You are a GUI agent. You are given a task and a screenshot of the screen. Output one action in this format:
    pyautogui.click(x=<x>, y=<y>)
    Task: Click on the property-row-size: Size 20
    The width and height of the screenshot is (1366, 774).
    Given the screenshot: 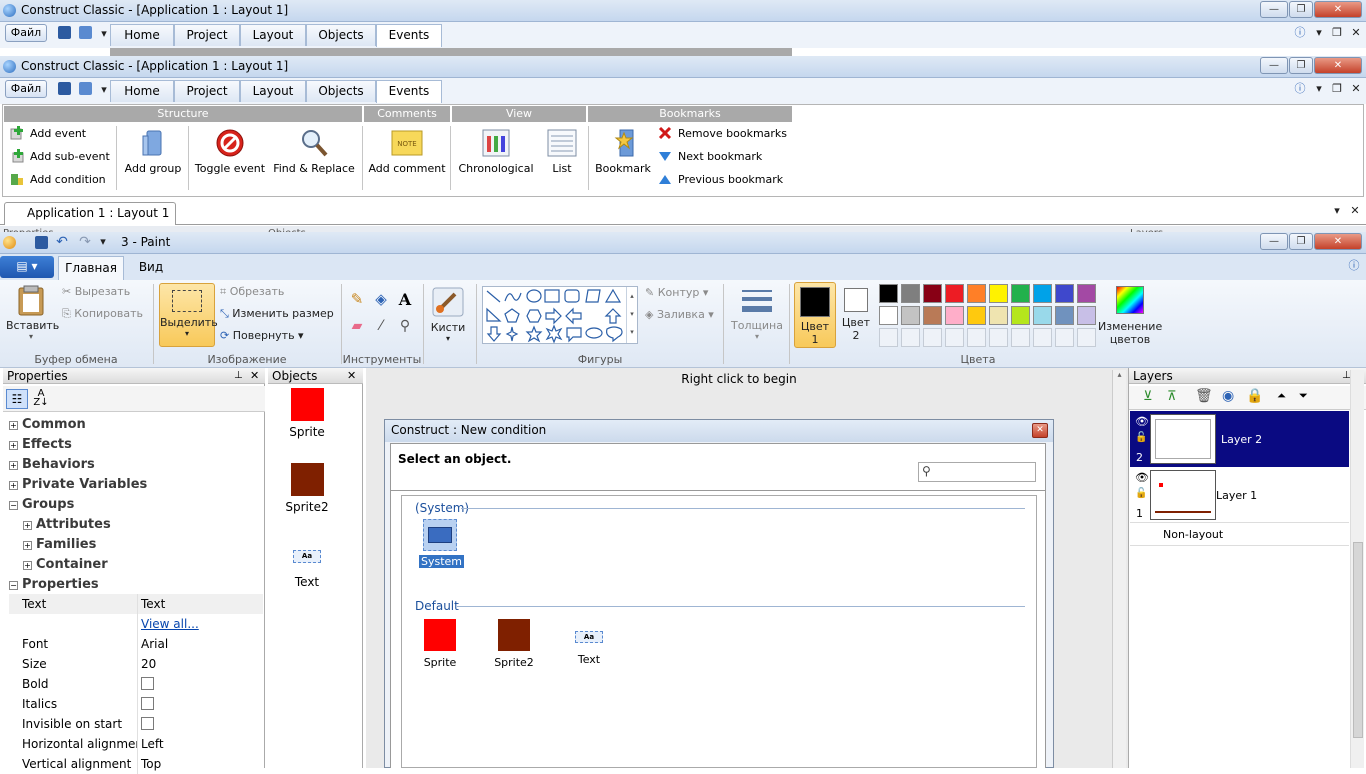 What is the action you would take?
    pyautogui.click(x=136, y=664)
    